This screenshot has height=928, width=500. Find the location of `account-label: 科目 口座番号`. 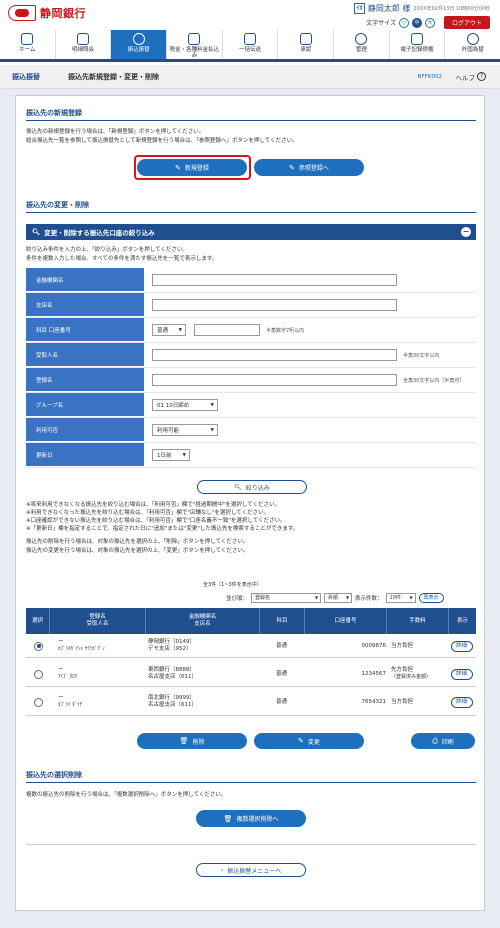

account-label: 科目 口座番号 is located at coordinates (85, 330).